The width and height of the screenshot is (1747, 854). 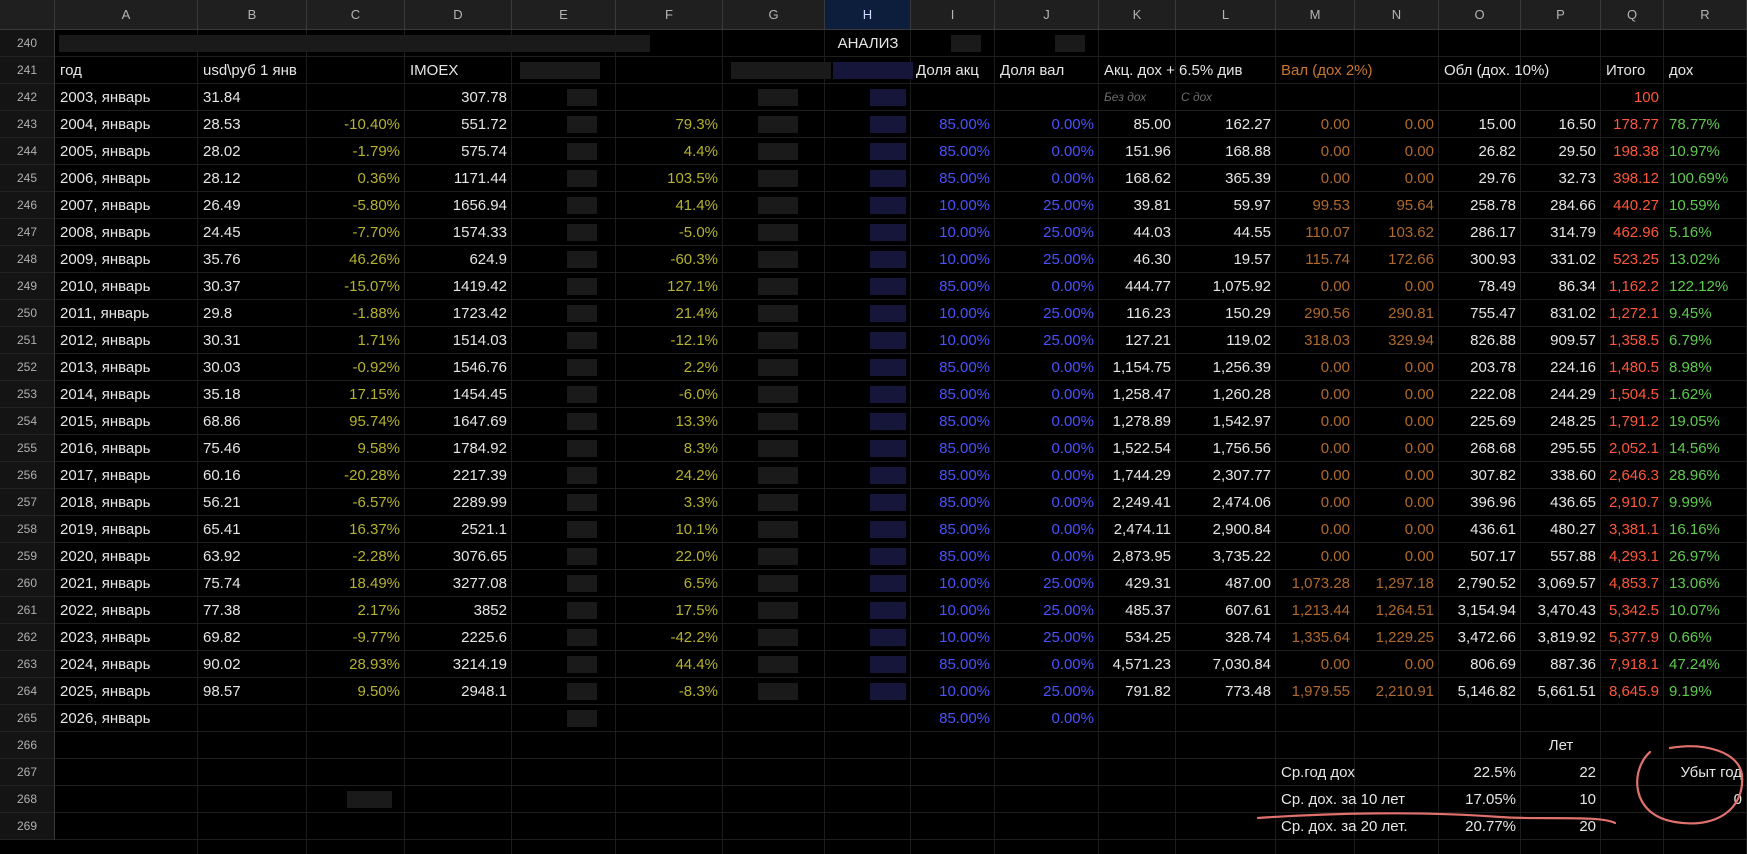 What do you see at coordinates (669, 448) in the screenshot?
I see `imoex-change-cell: 8.3%` at bounding box center [669, 448].